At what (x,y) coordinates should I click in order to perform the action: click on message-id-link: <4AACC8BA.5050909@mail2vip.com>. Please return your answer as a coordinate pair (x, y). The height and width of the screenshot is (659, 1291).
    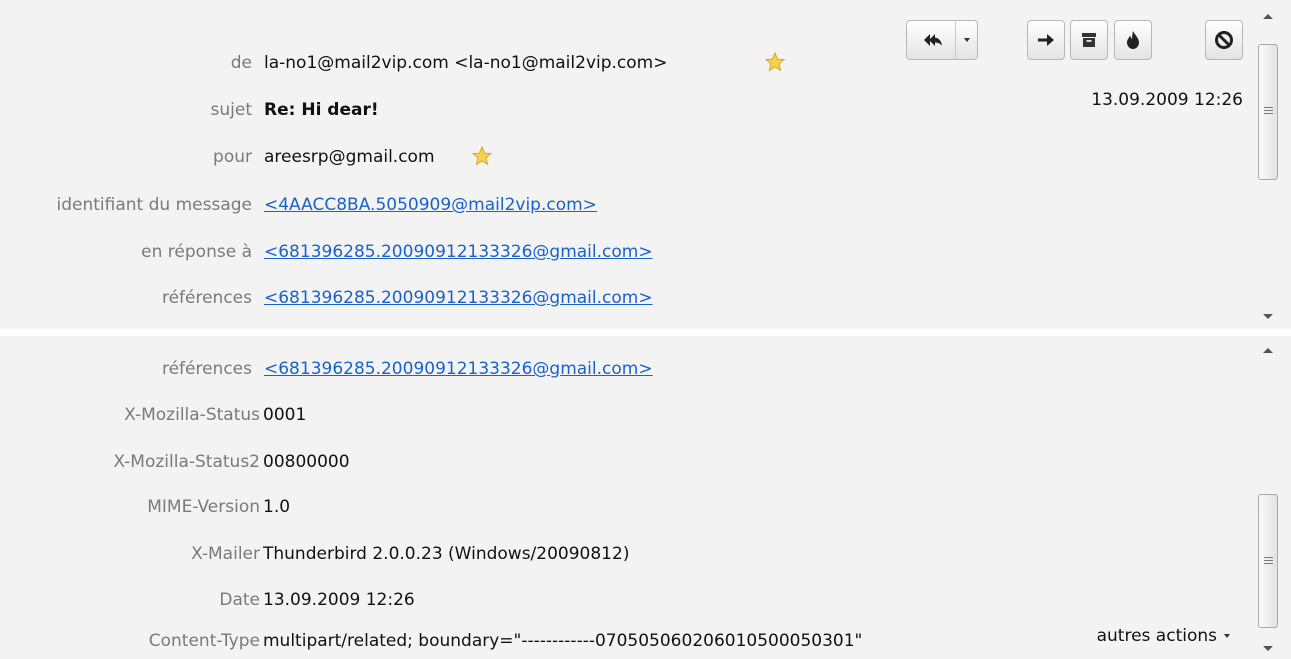
    Looking at the image, I should click on (430, 205).